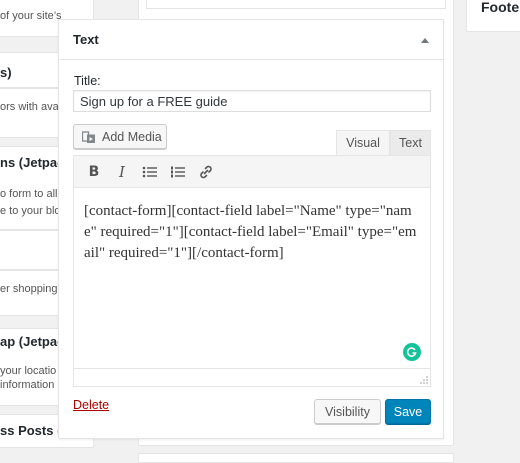  I want to click on delete-link: Delete, so click(91, 405).